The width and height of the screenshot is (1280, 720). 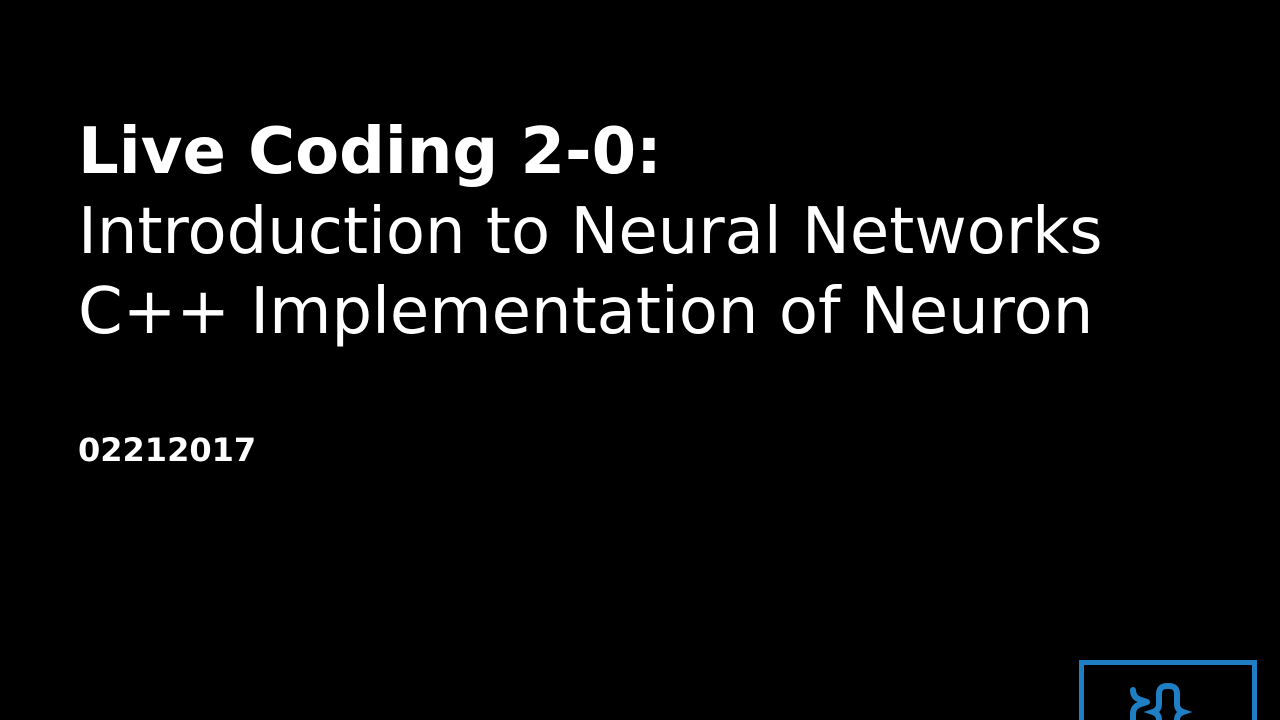 I want to click on title-line-live-coding: Live Coding 2-0:, so click(x=370, y=152).